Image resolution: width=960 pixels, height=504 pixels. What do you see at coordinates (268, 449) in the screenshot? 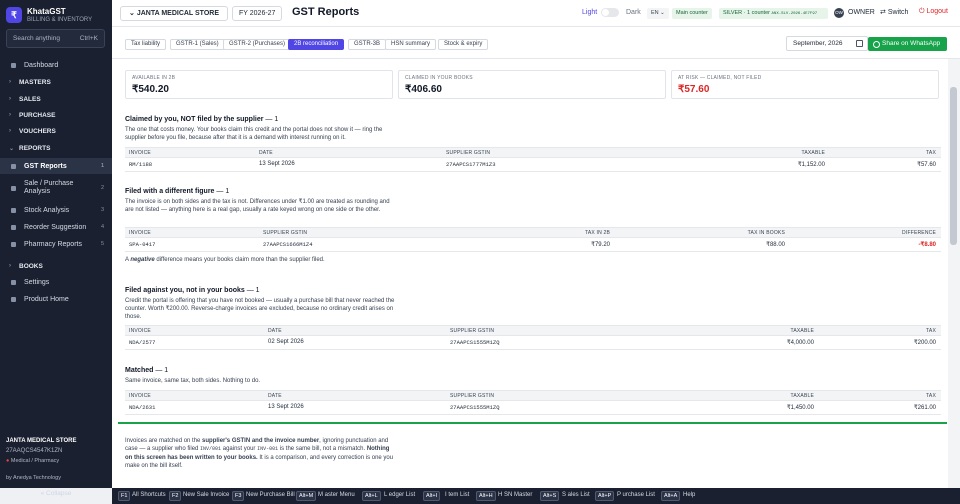
I see `note-code: INV-001` at bounding box center [268, 449].